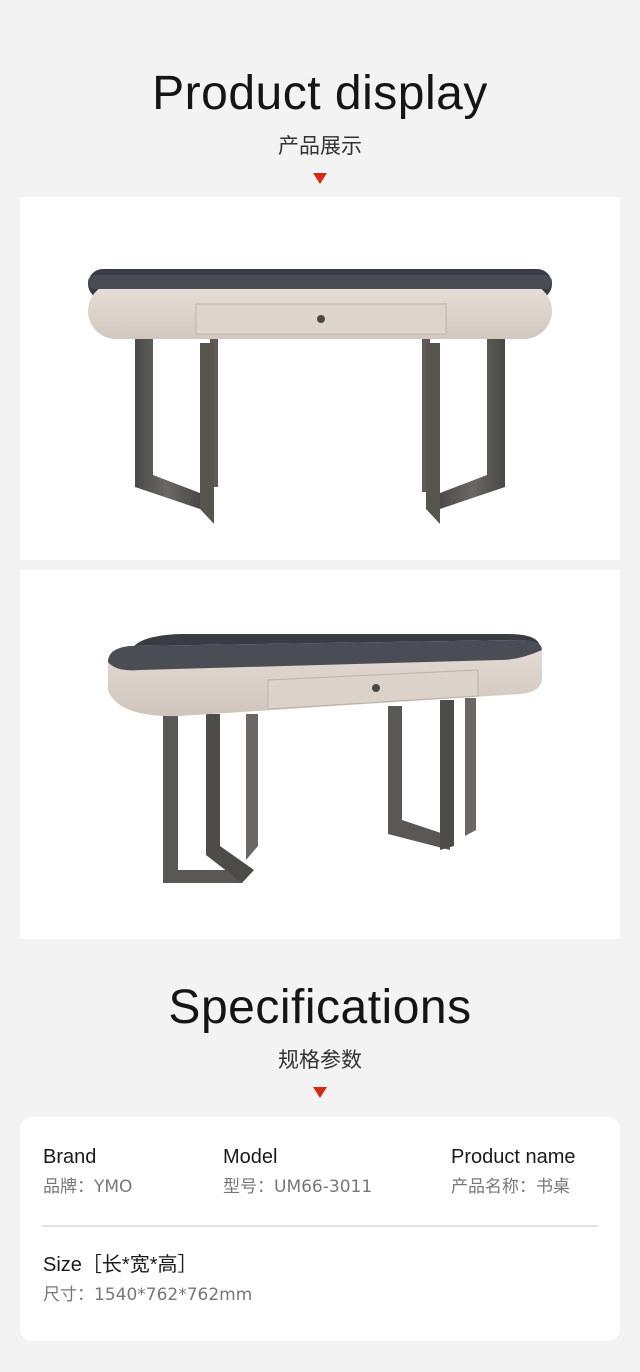 The height and width of the screenshot is (1372, 640). What do you see at coordinates (147, 1279) in the screenshot?
I see `spec-size: Size［长*宽*高］ 尺寸：1540*762*762mm` at bounding box center [147, 1279].